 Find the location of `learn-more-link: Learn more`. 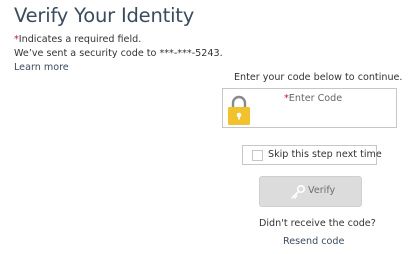

learn-more-link: Learn more is located at coordinates (41, 67).